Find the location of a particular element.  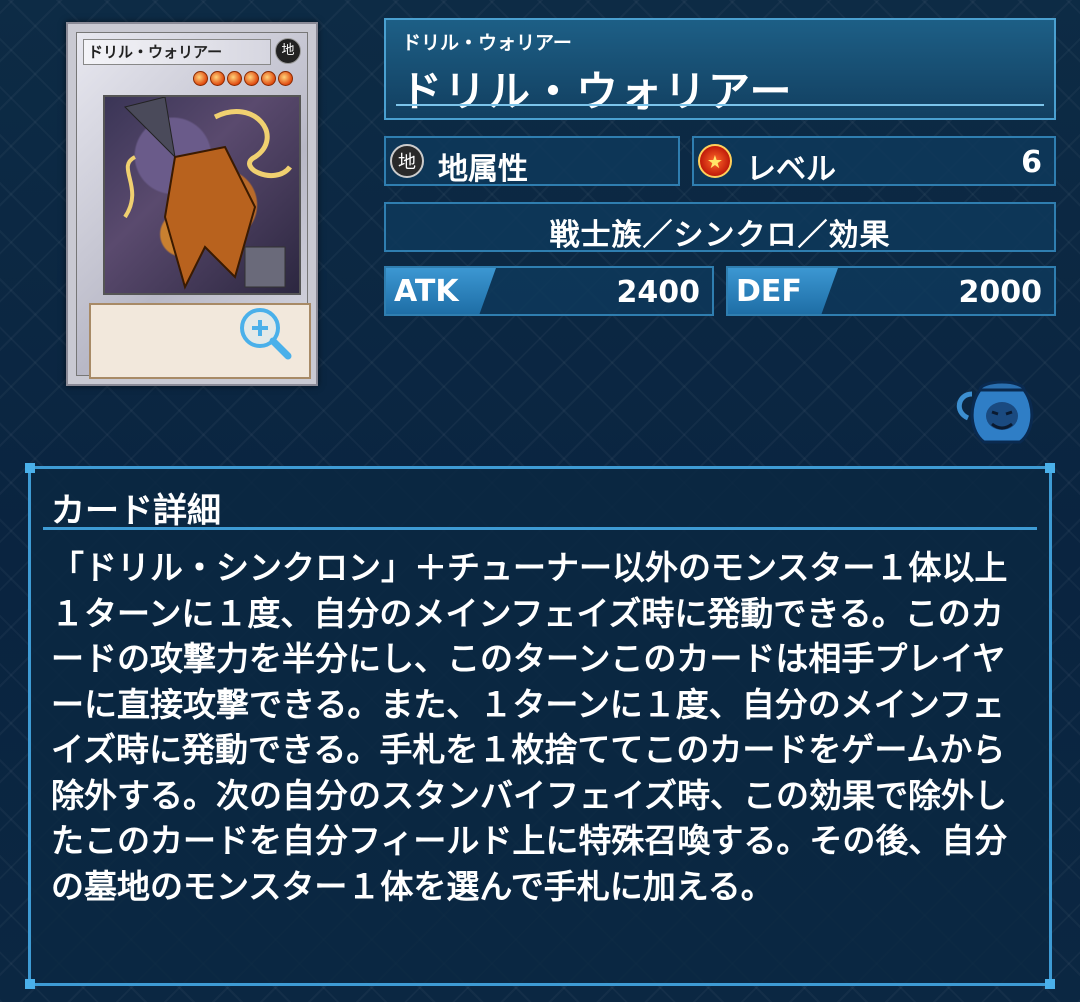

def-value: 2000 is located at coordinates (1000, 292).